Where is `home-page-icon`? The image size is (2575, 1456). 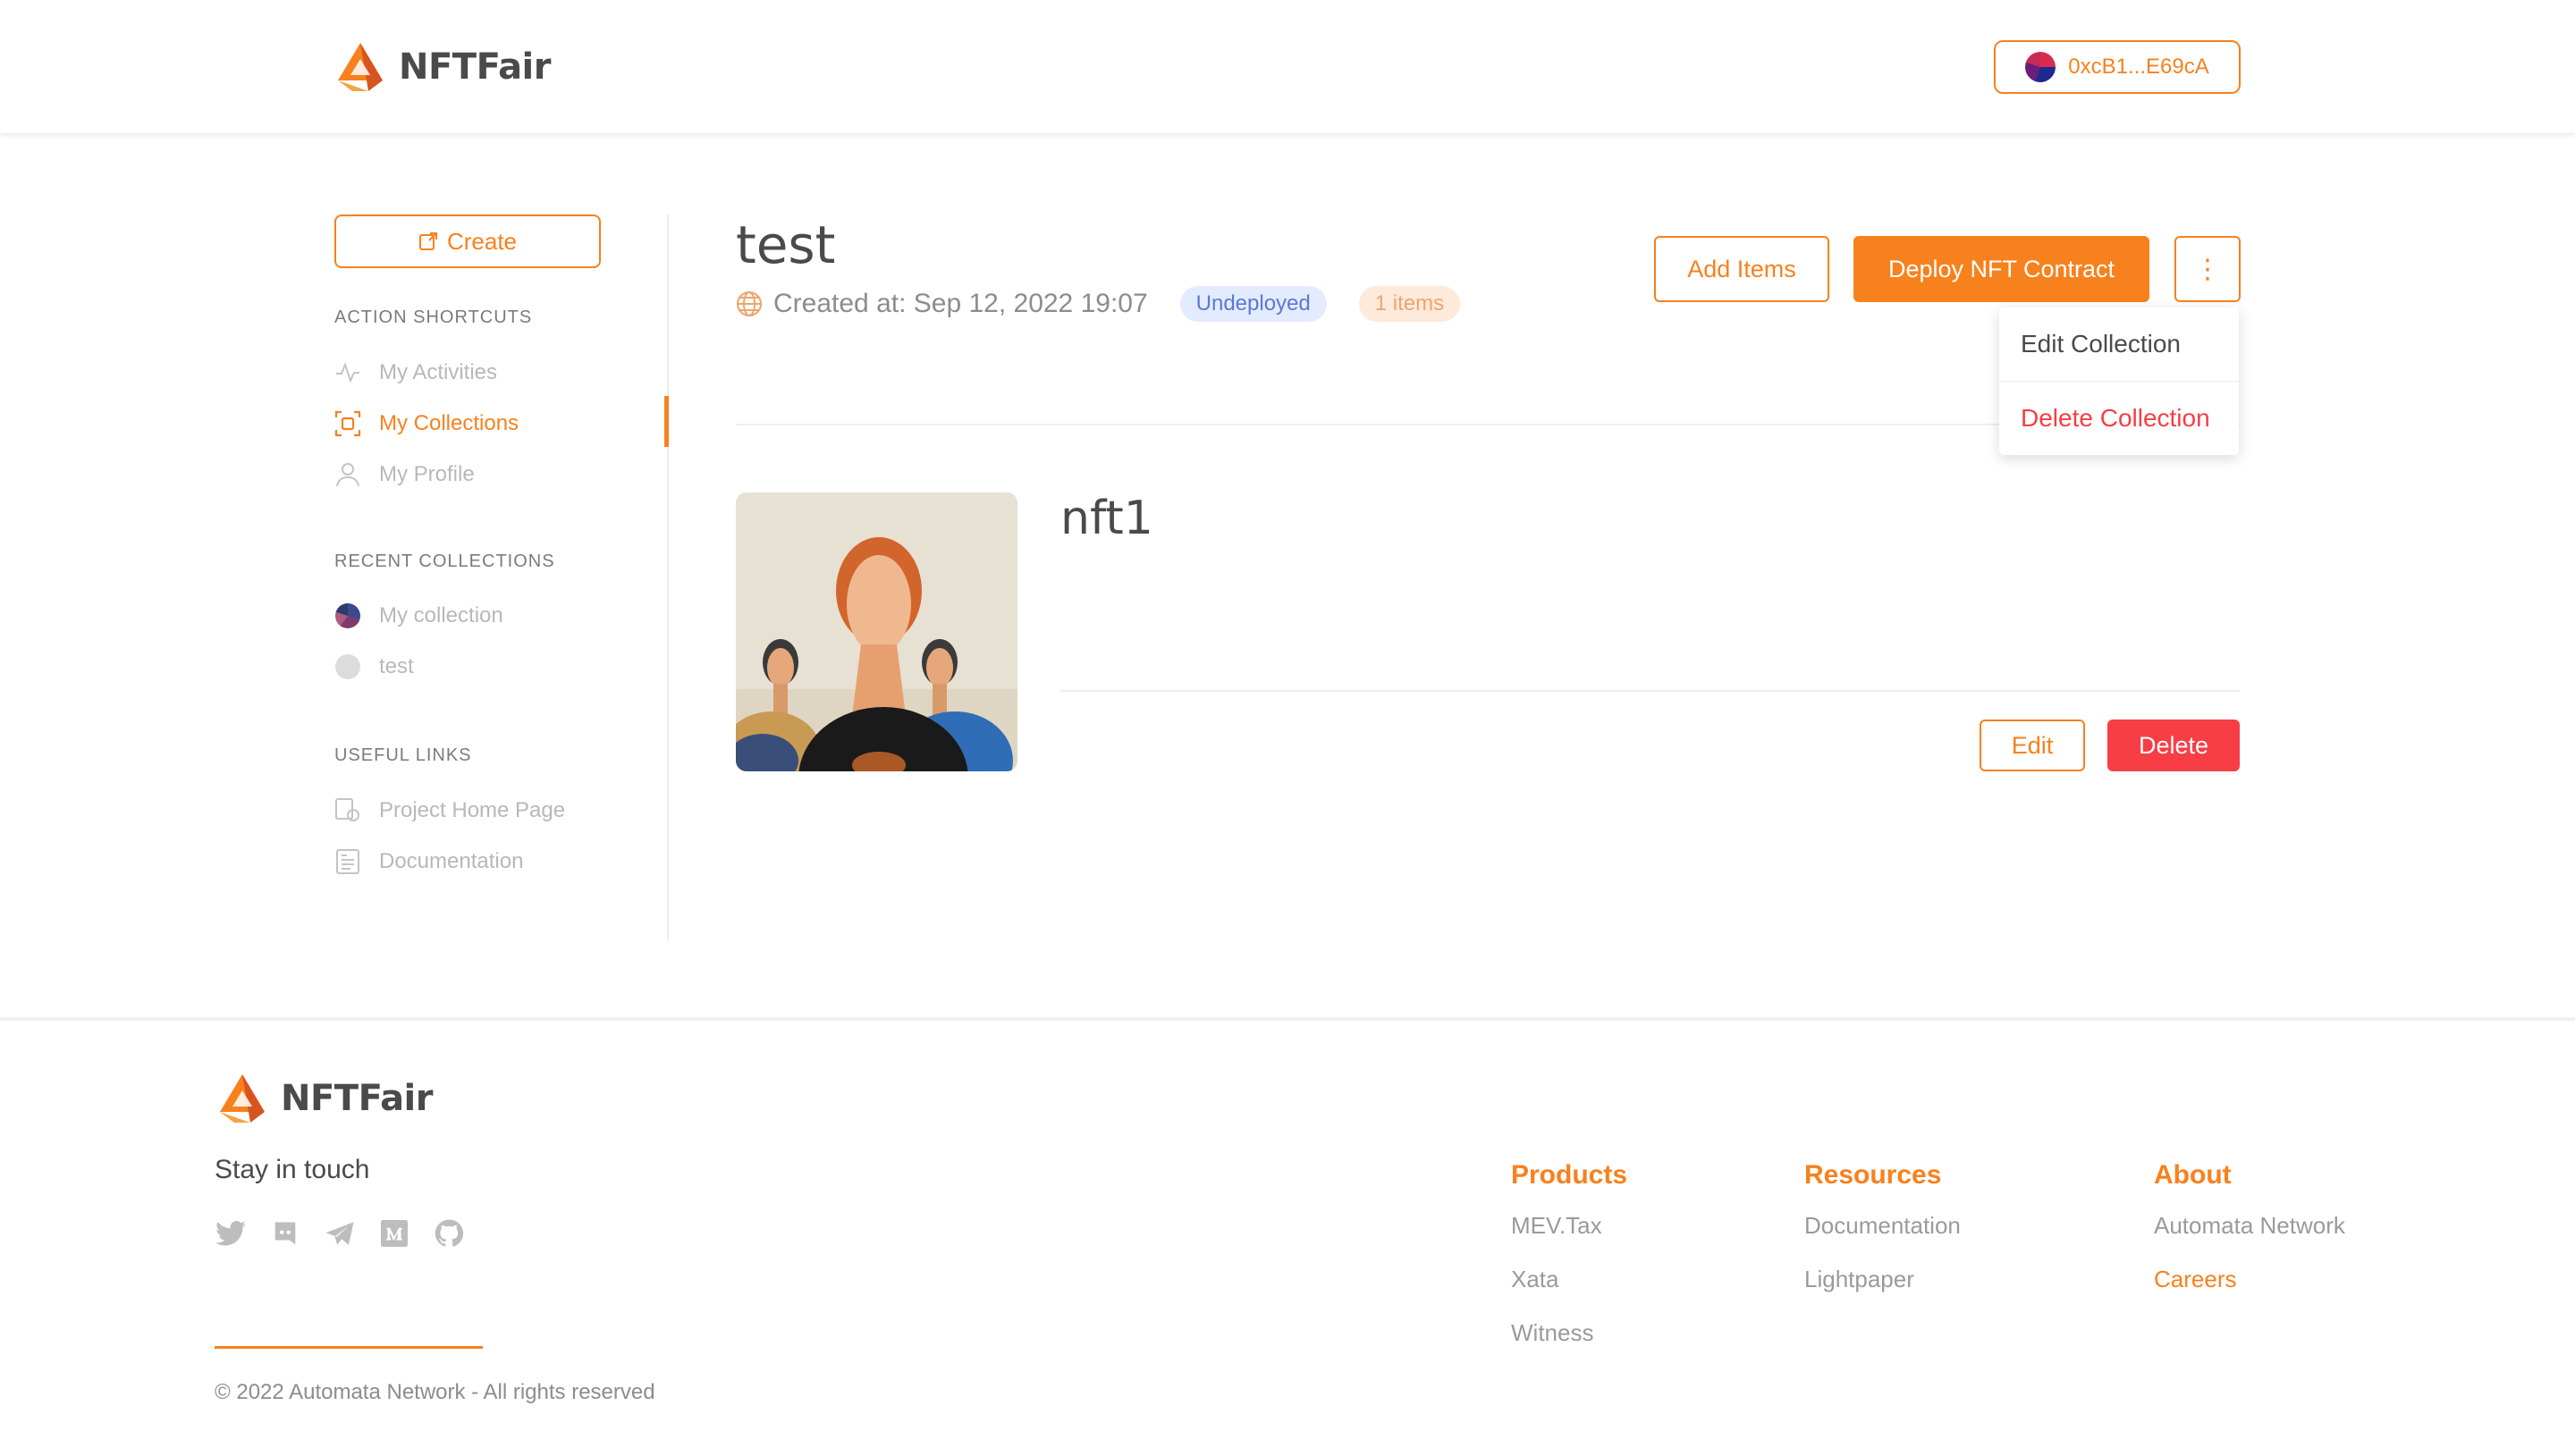
home-page-icon is located at coordinates (347, 811).